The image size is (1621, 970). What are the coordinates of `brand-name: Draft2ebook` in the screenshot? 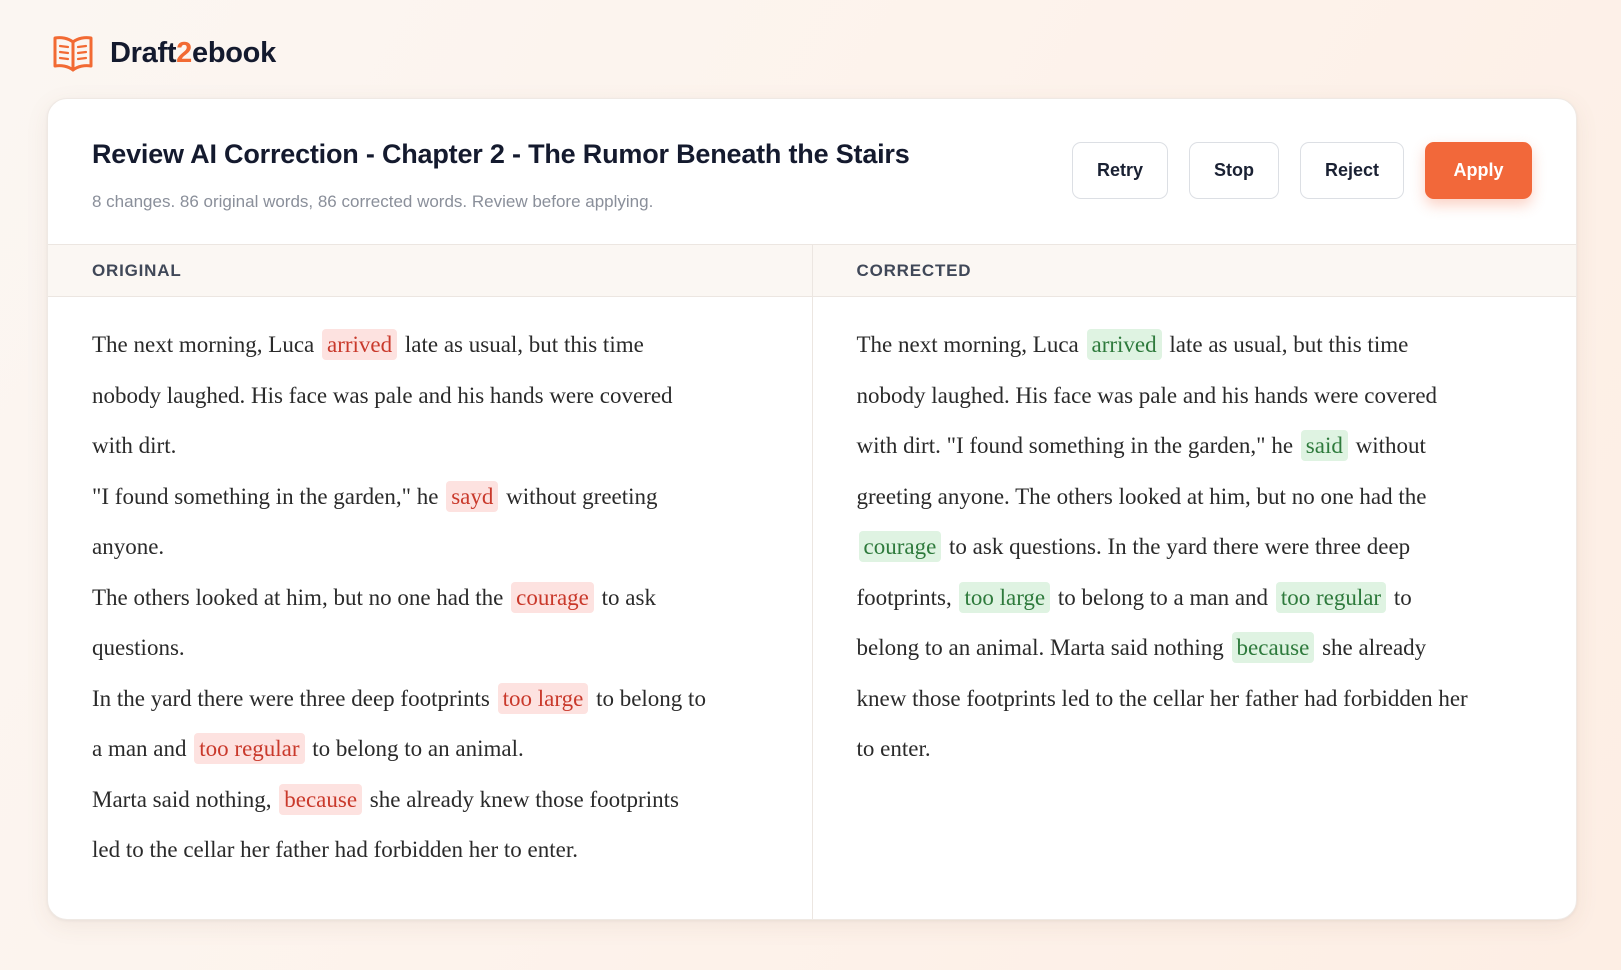 It's located at (193, 52).